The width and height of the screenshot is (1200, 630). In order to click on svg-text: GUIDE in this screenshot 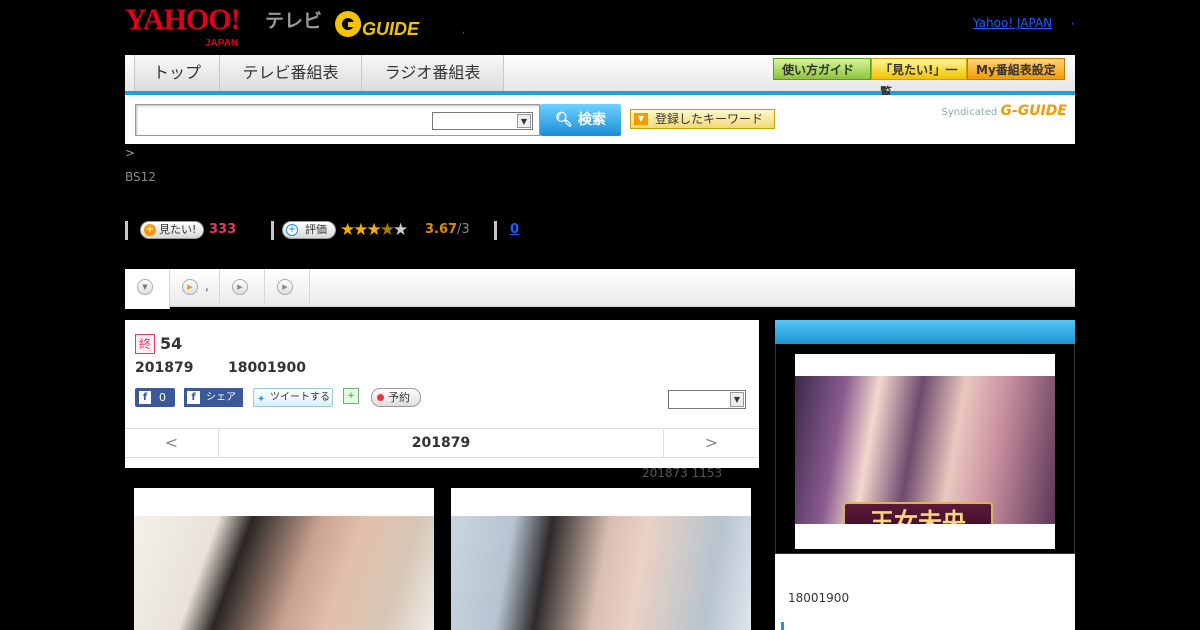, I will do `click(391, 29)`.